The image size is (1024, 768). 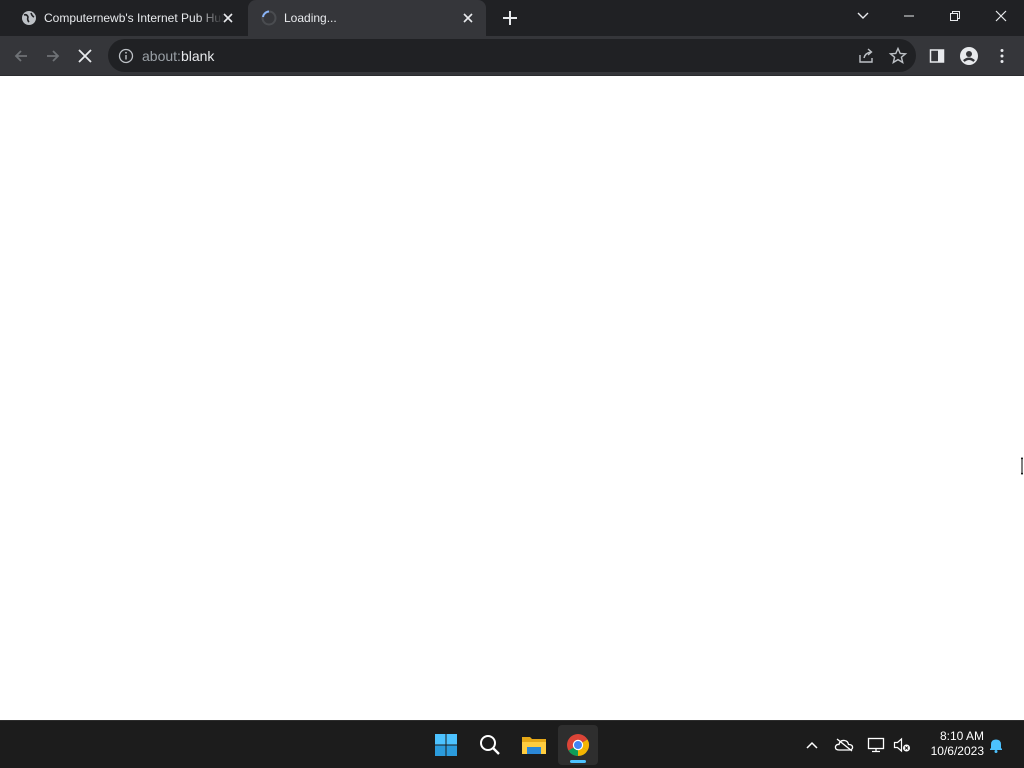 I want to click on menu-button, so click(x=1002, y=56).